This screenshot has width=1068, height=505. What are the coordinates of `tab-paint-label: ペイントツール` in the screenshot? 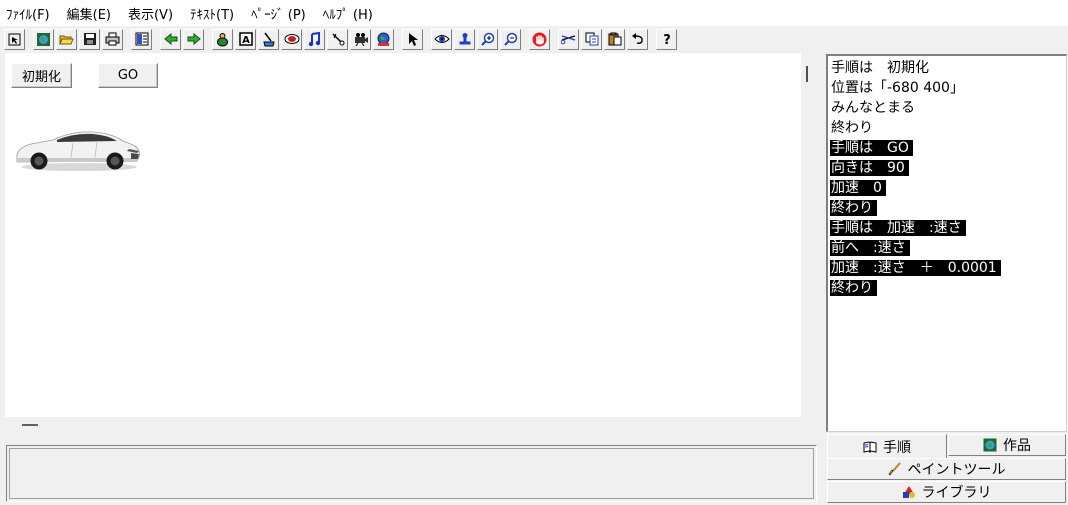 It's located at (956, 470).